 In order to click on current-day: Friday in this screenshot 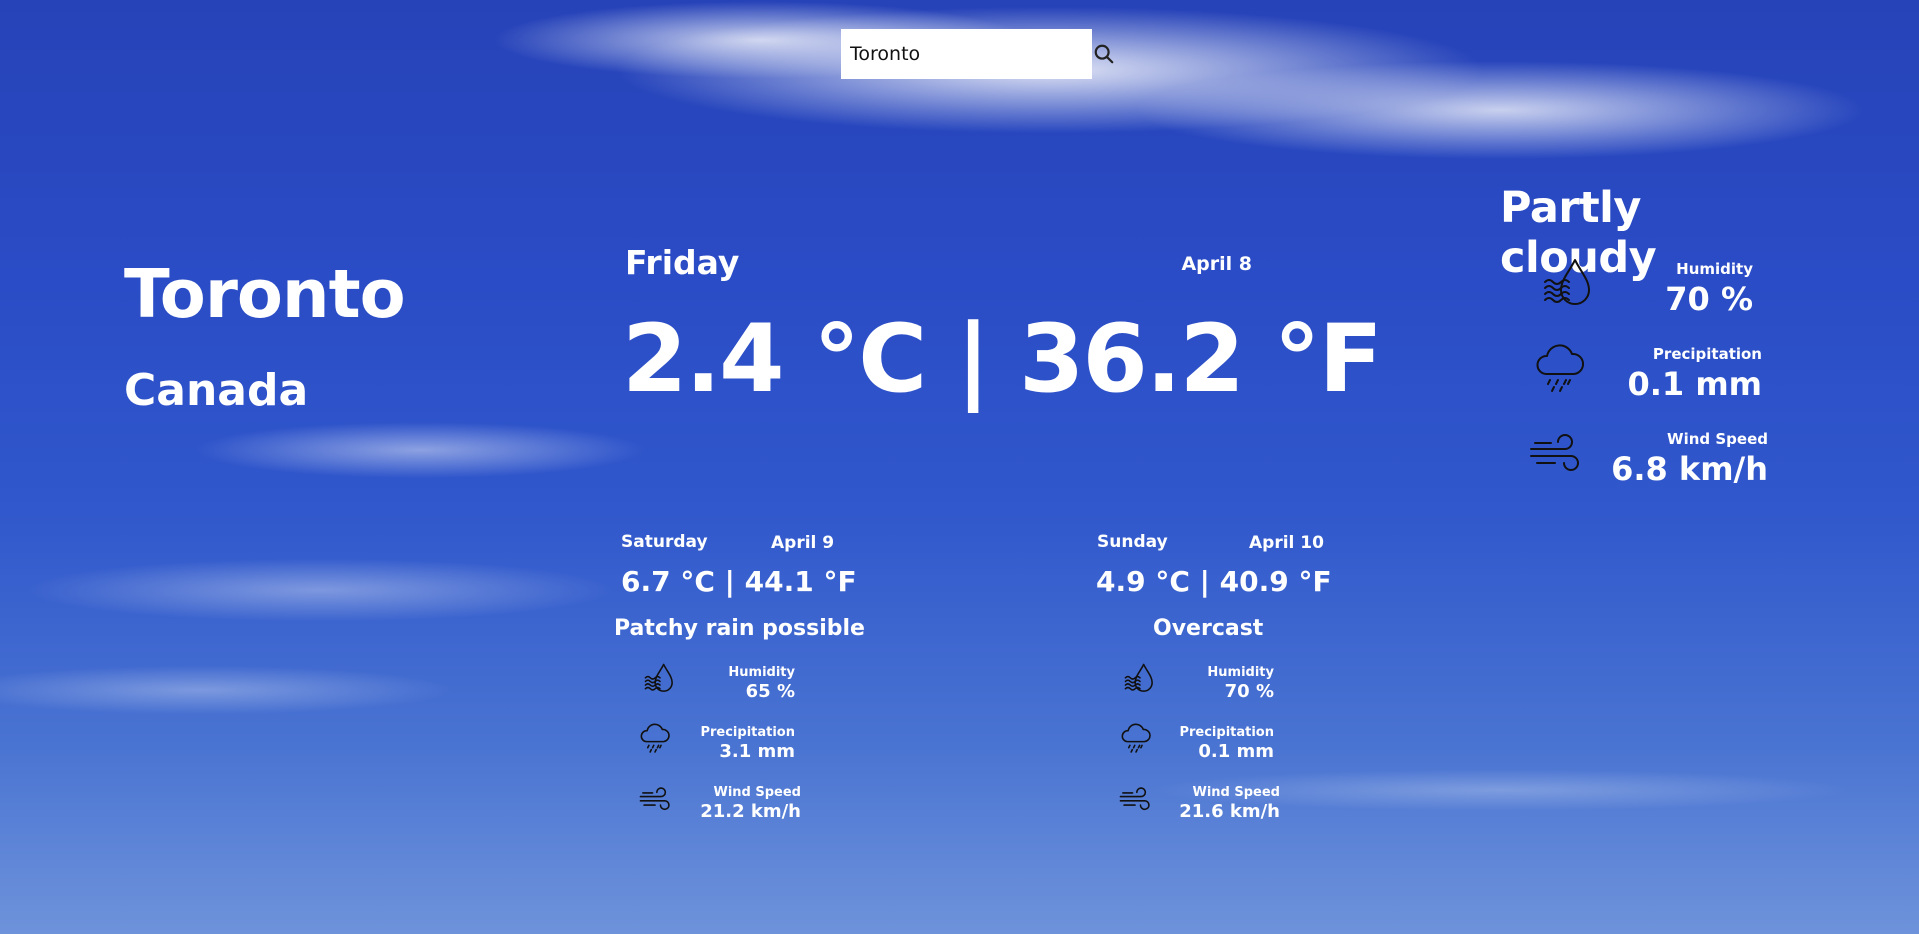, I will do `click(682, 262)`.